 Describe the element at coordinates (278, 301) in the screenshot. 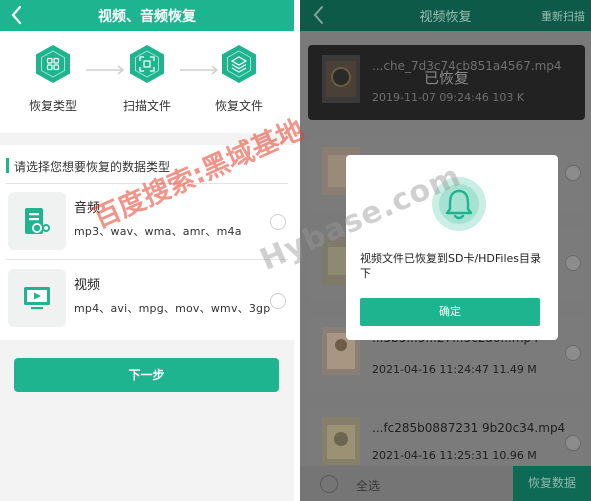

I see `radio-video` at that location.